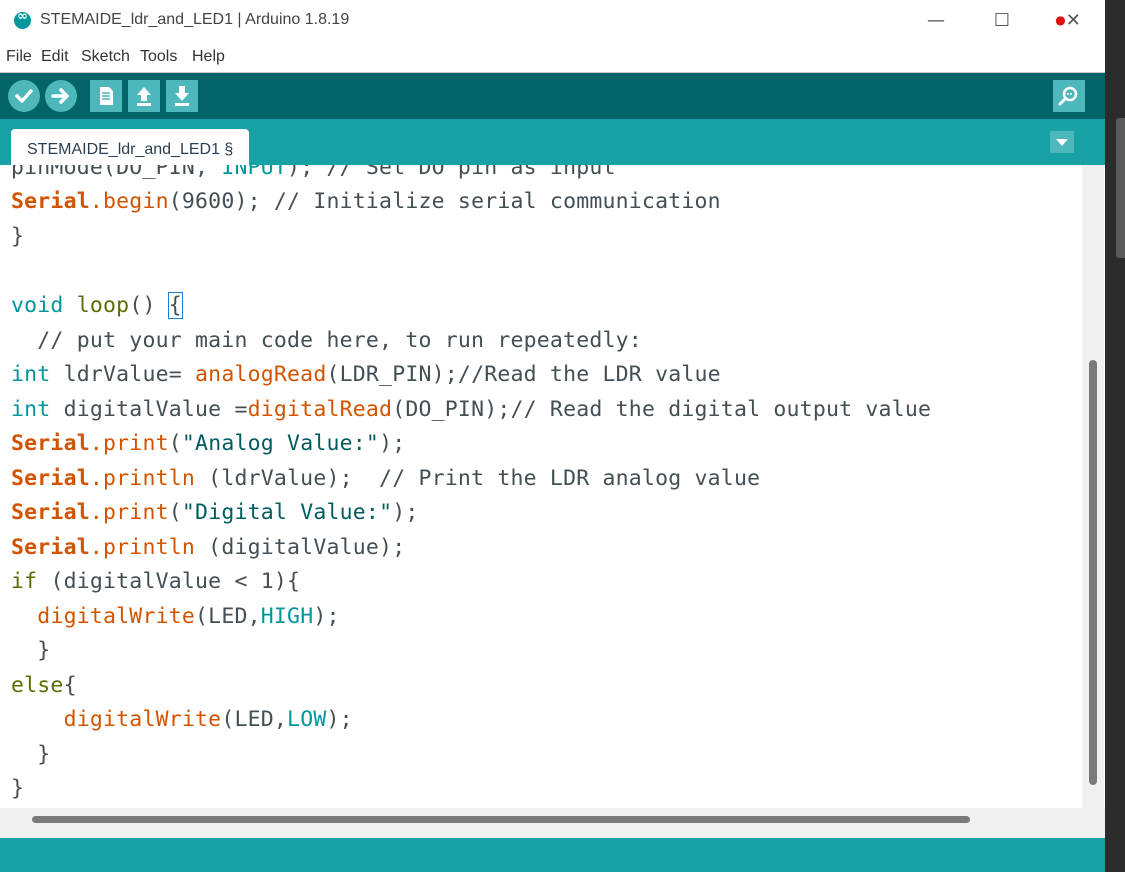  Describe the element at coordinates (552, 96) in the screenshot. I see `toolbar` at that location.